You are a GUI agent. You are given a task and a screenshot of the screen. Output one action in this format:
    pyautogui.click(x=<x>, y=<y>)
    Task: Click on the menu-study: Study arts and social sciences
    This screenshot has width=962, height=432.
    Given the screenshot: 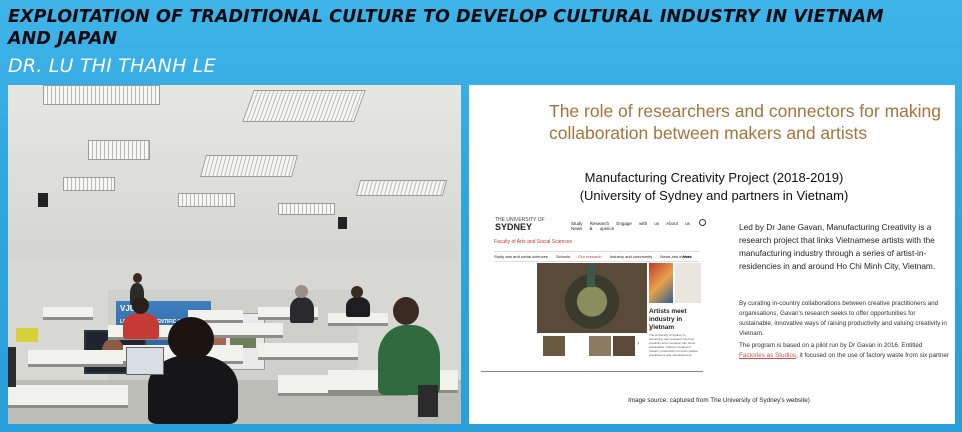 What is the action you would take?
    pyautogui.click(x=521, y=256)
    